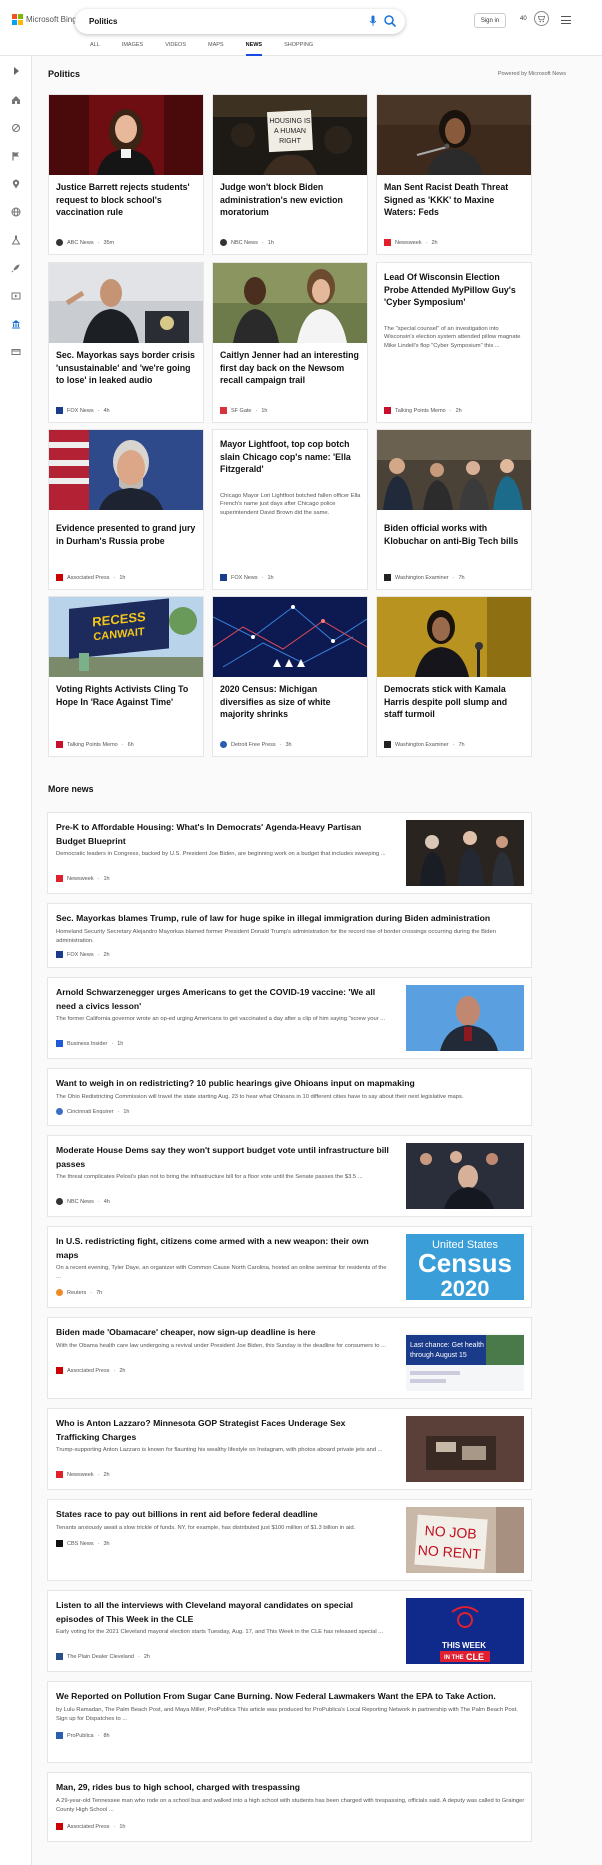  Describe the element at coordinates (16, 296) in the screenshot. I see `video-icon` at that location.